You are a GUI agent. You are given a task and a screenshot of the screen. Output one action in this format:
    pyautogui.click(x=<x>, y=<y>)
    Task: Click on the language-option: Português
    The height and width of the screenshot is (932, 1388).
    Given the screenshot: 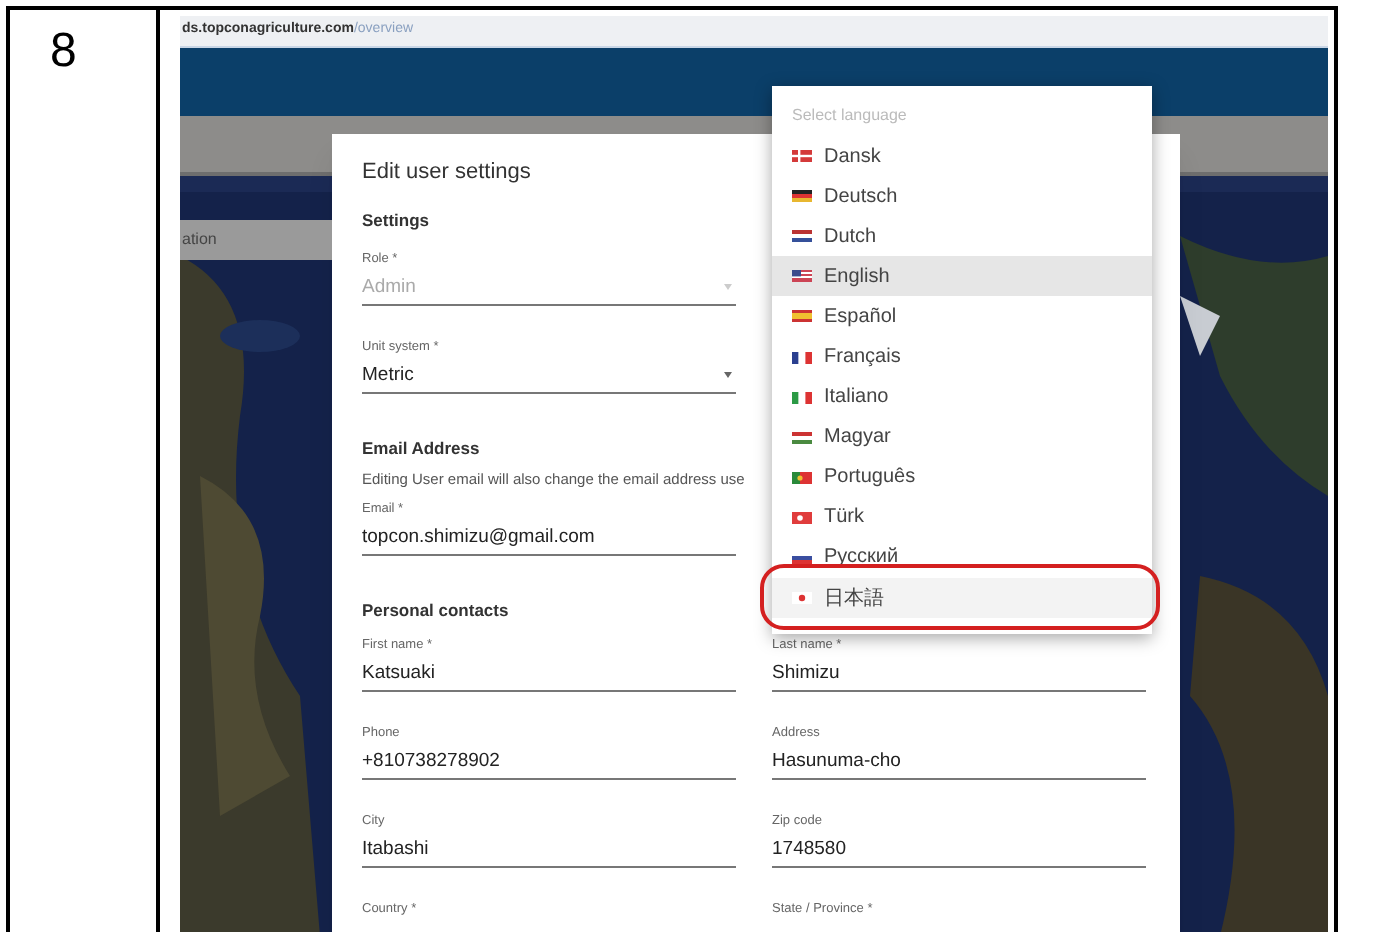 What is the action you would take?
    pyautogui.click(x=962, y=477)
    